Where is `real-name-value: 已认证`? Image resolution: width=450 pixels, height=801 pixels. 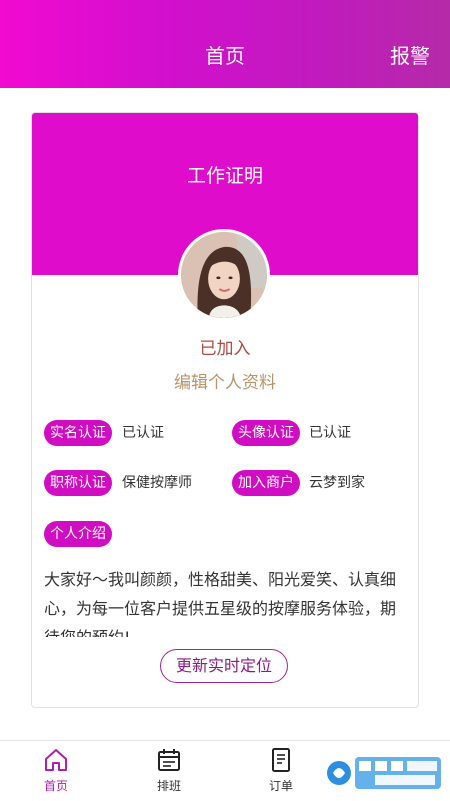
real-name-value: 已认证 is located at coordinates (143, 433).